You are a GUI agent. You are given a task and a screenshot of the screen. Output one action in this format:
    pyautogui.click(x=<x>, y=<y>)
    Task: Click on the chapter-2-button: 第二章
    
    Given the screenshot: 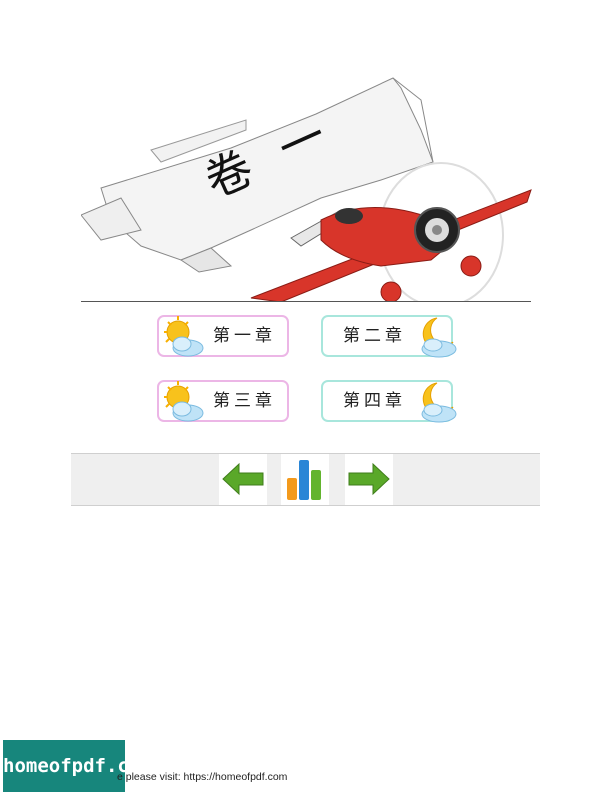 What is the action you would take?
    pyautogui.click(x=389, y=336)
    